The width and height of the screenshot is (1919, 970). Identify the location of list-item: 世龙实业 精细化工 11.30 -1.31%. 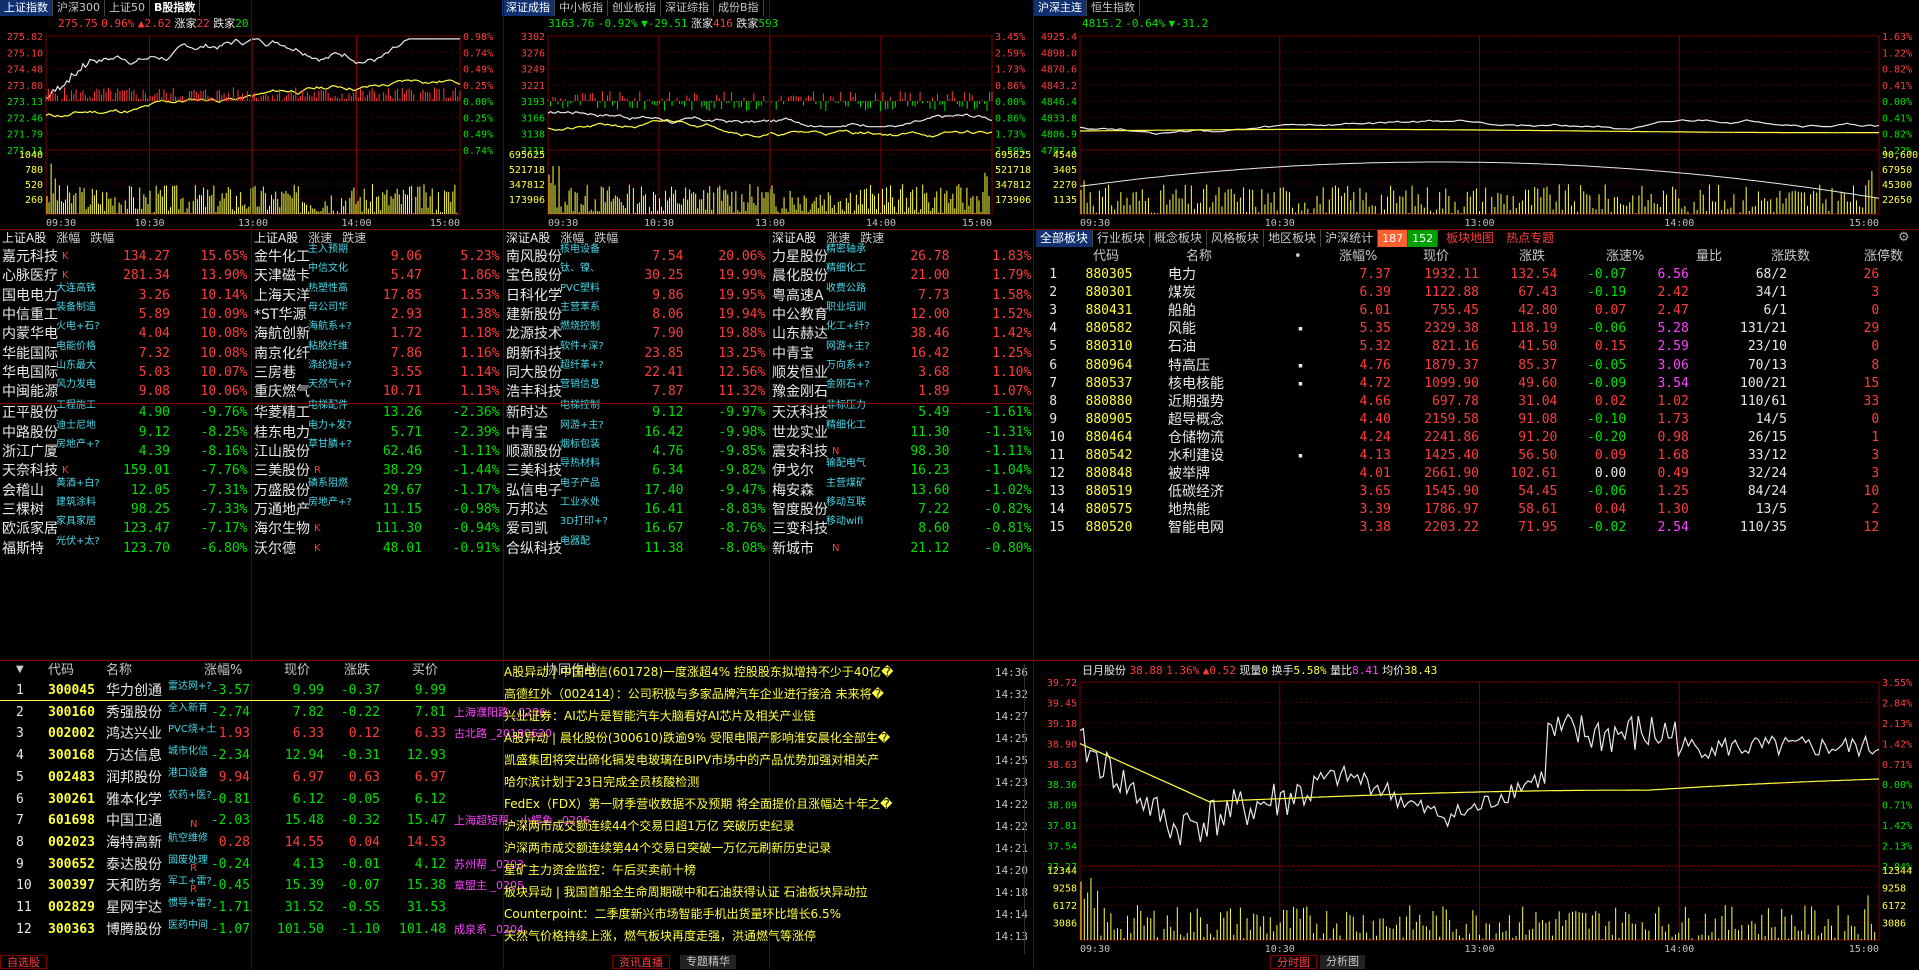
(902, 431).